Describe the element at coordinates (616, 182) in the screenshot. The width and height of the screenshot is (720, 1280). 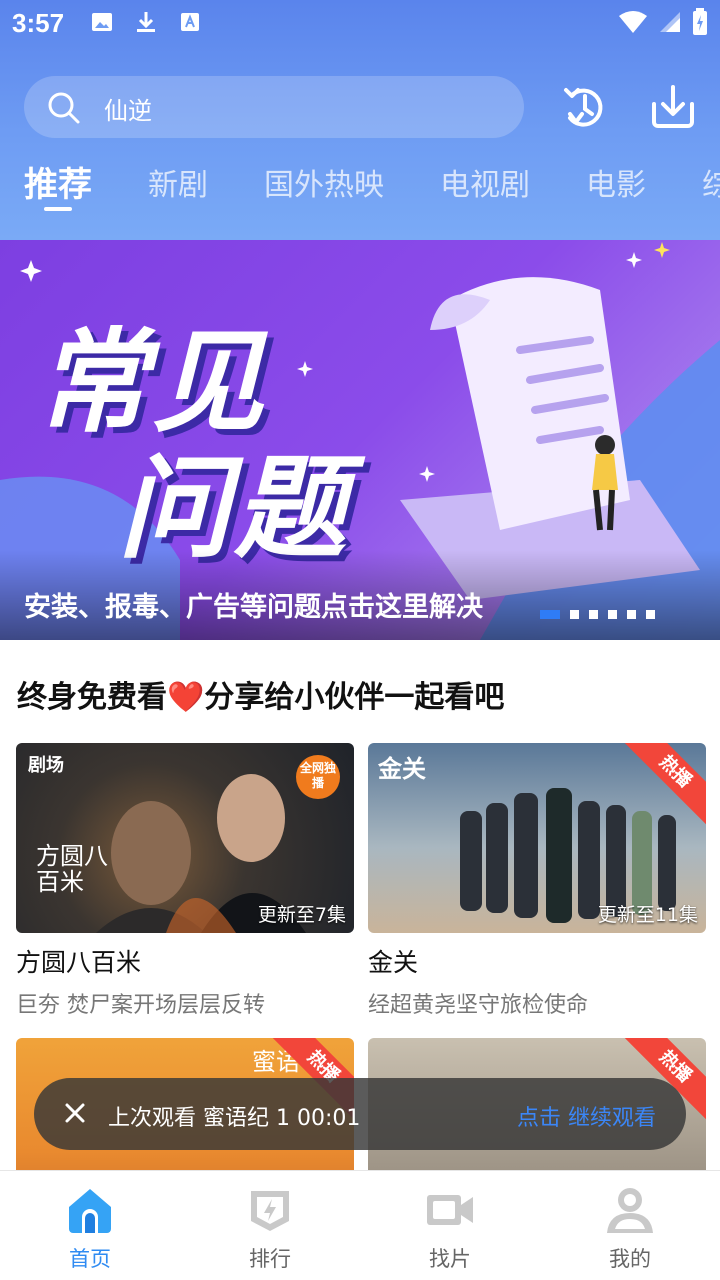
I see `tab-movies: 电影` at that location.